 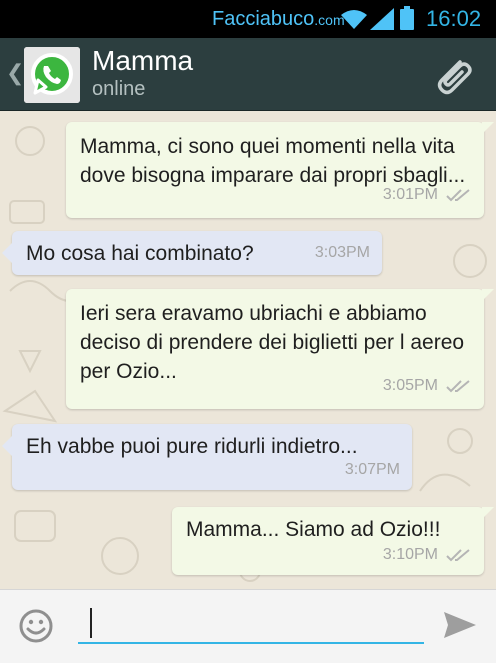 I want to click on text-caret, so click(x=91, y=623).